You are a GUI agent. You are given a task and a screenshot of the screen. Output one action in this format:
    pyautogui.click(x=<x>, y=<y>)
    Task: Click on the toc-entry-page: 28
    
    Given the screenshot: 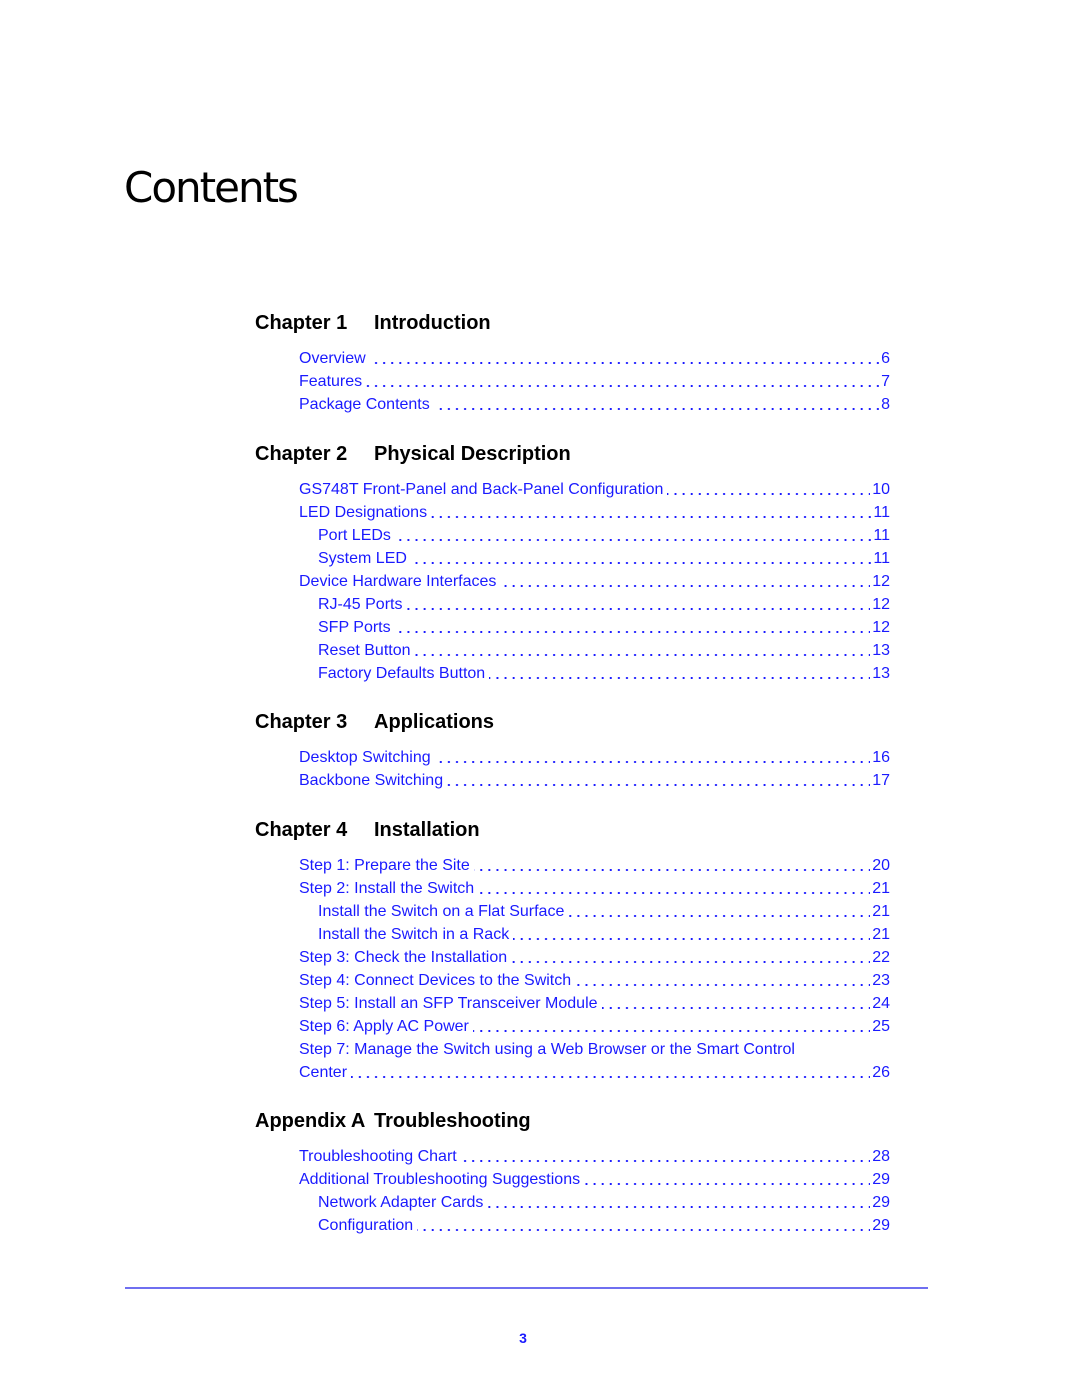 What is the action you would take?
    pyautogui.click(x=880, y=1156)
    